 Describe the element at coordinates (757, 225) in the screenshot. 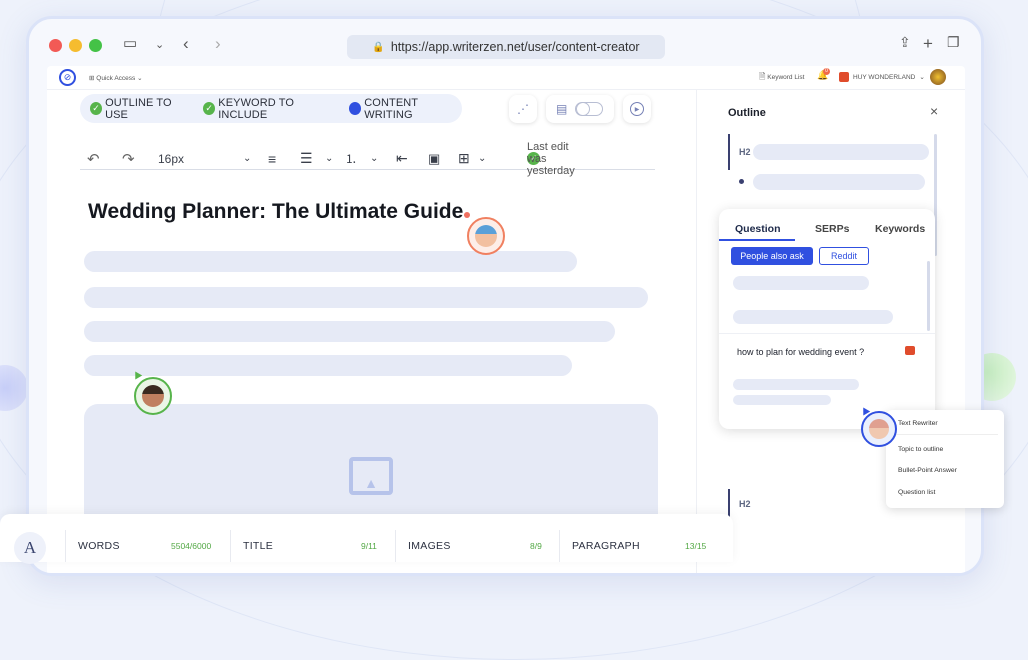

I see `tab-active-underline` at that location.